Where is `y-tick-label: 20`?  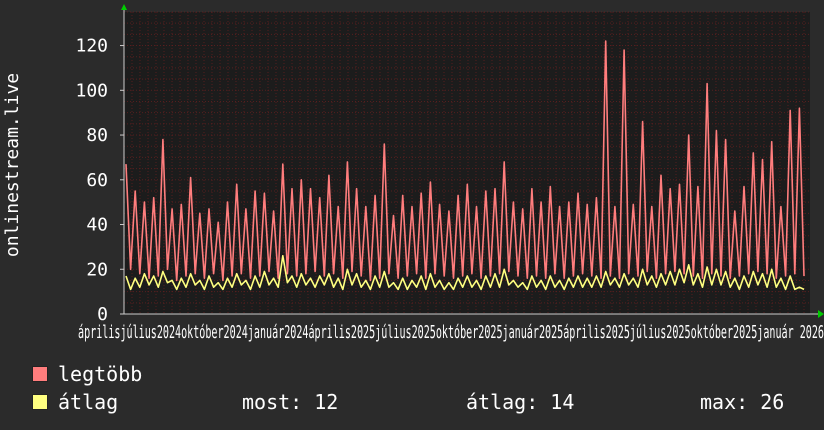 y-tick-label: 20 is located at coordinates (97, 269).